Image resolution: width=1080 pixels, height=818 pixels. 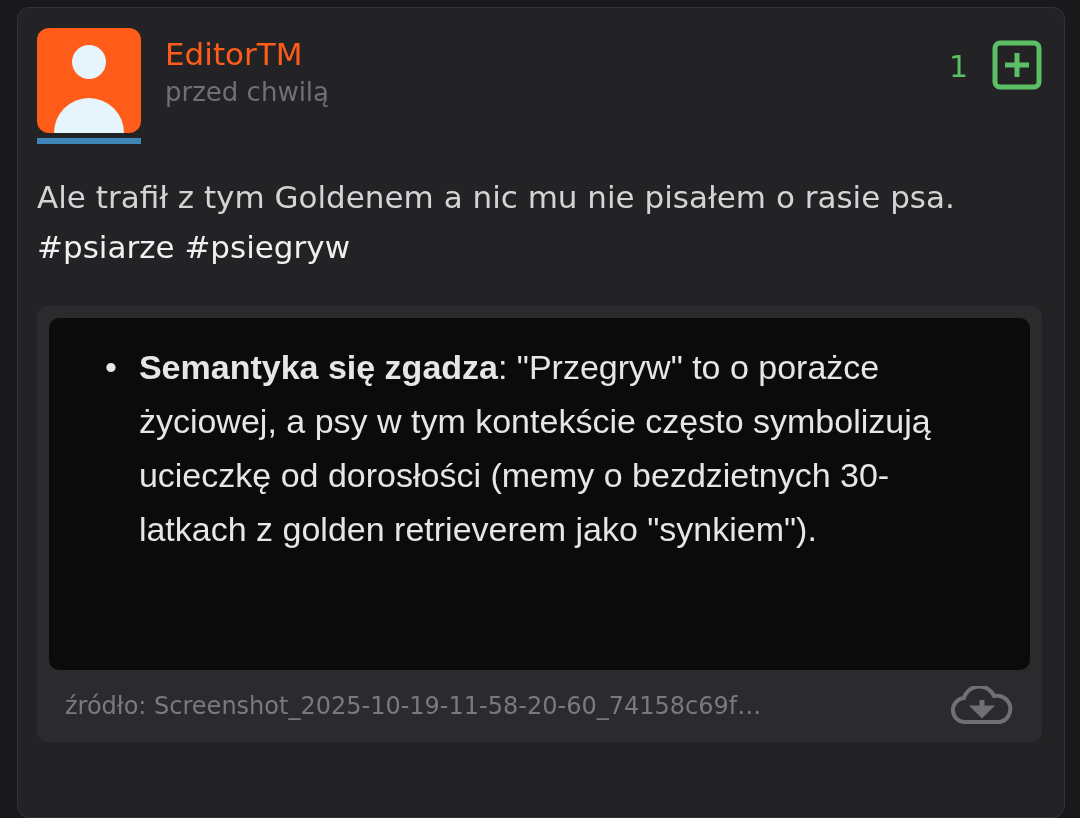 What do you see at coordinates (106, 247) in the screenshot?
I see `hashtag-link: #psiarze` at bounding box center [106, 247].